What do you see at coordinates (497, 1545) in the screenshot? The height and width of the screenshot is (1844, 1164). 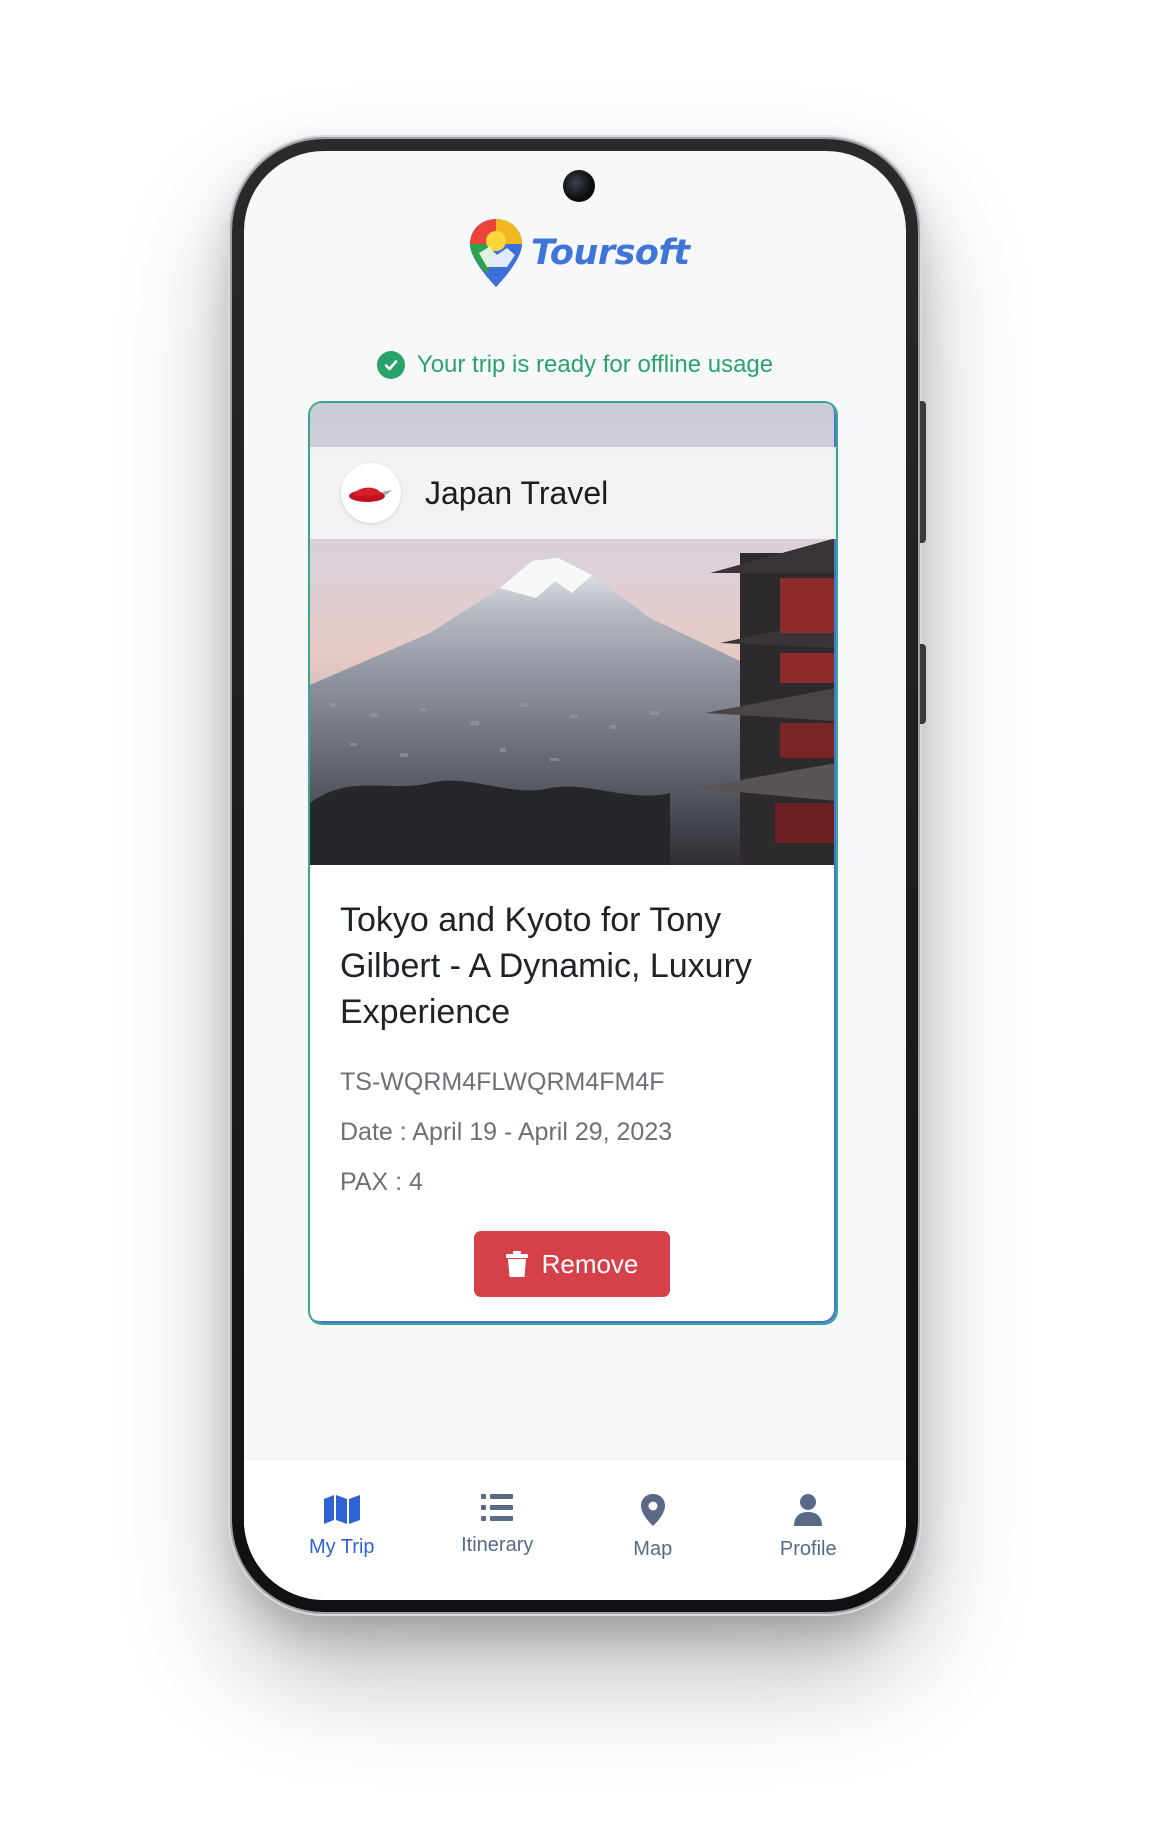 I see `nav-label-itinerary: Itinerary` at bounding box center [497, 1545].